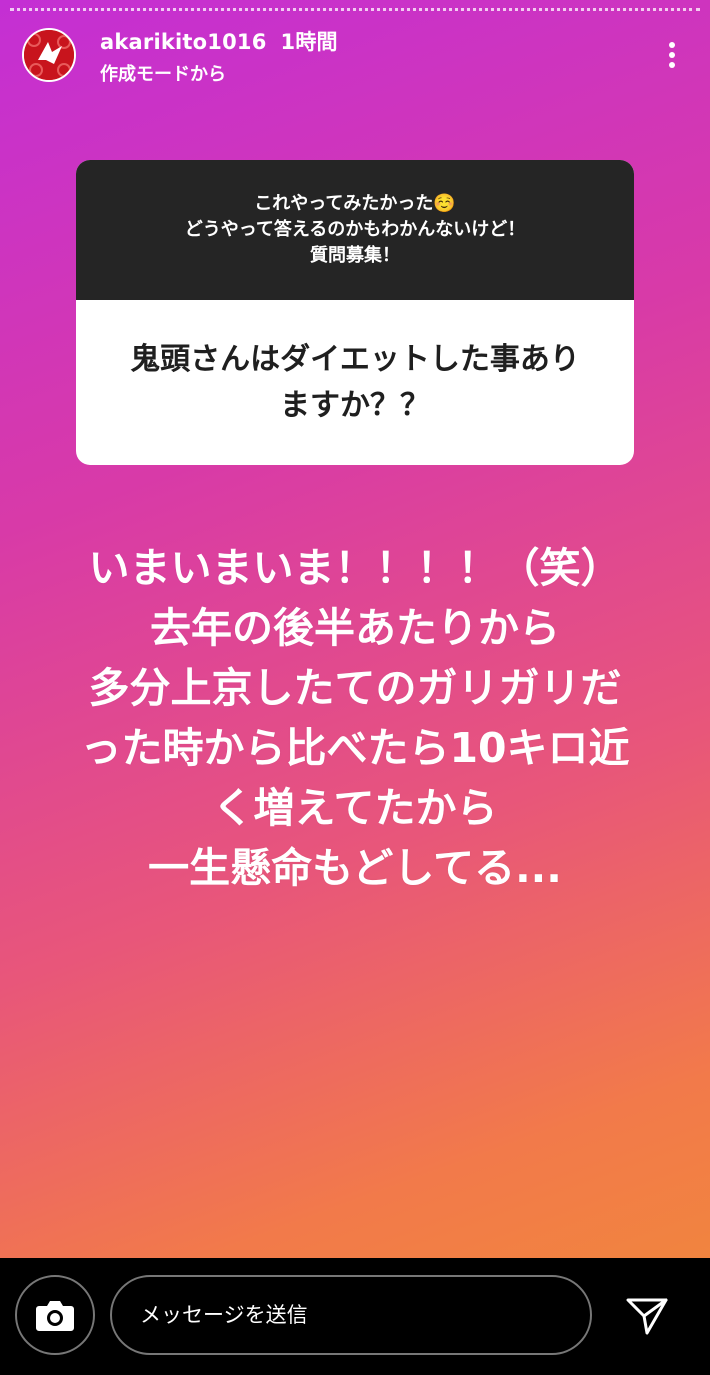 Image resolution: width=710 pixels, height=1375 pixels. What do you see at coordinates (647, 1316) in the screenshot?
I see `send-icon` at bounding box center [647, 1316].